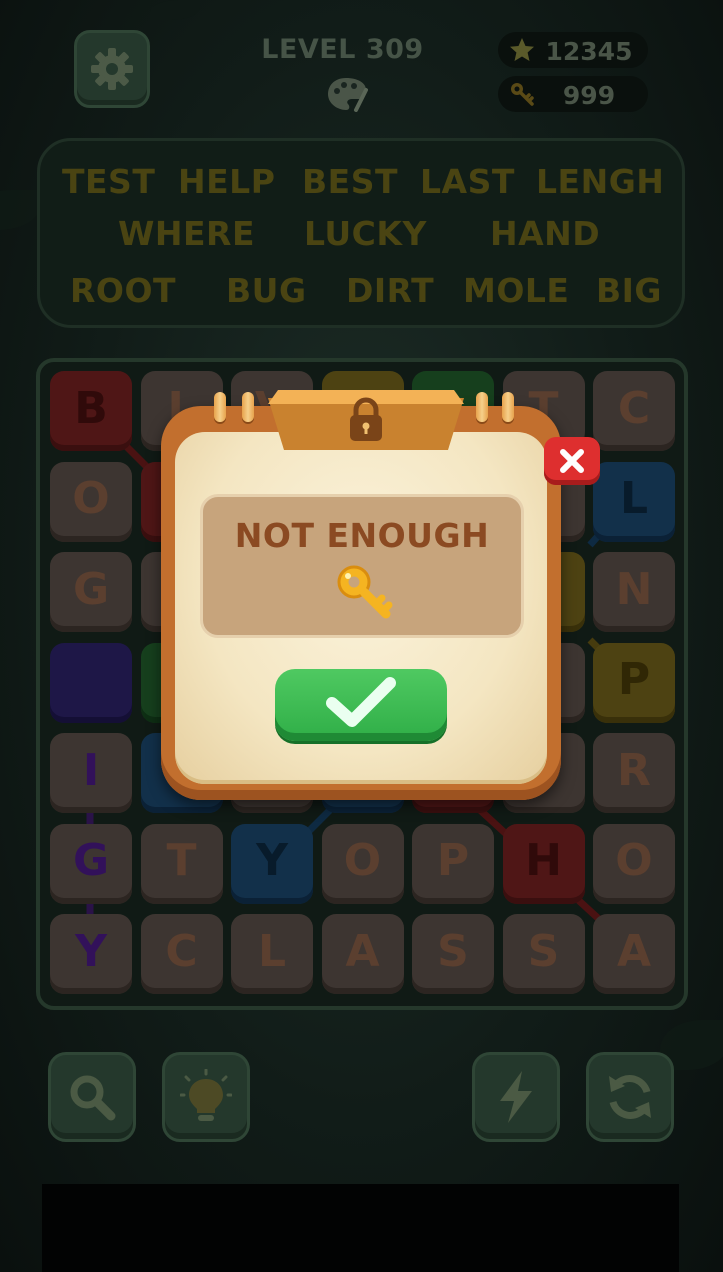 The width and height of the screenshot is (723, 1272). I want to click on close-icon, so click(572, 461).